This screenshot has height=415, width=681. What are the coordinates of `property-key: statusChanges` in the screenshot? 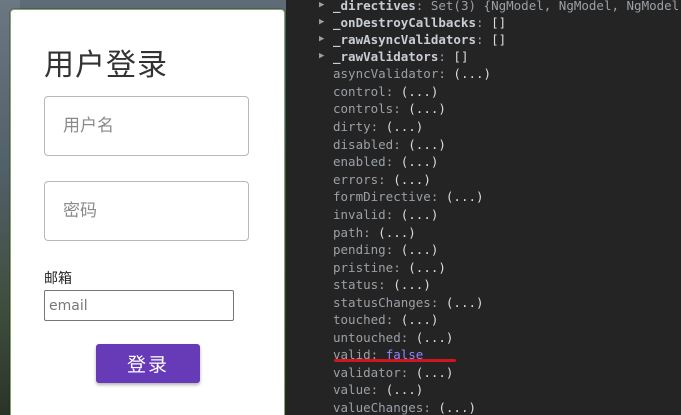 It's located at (382, 302).